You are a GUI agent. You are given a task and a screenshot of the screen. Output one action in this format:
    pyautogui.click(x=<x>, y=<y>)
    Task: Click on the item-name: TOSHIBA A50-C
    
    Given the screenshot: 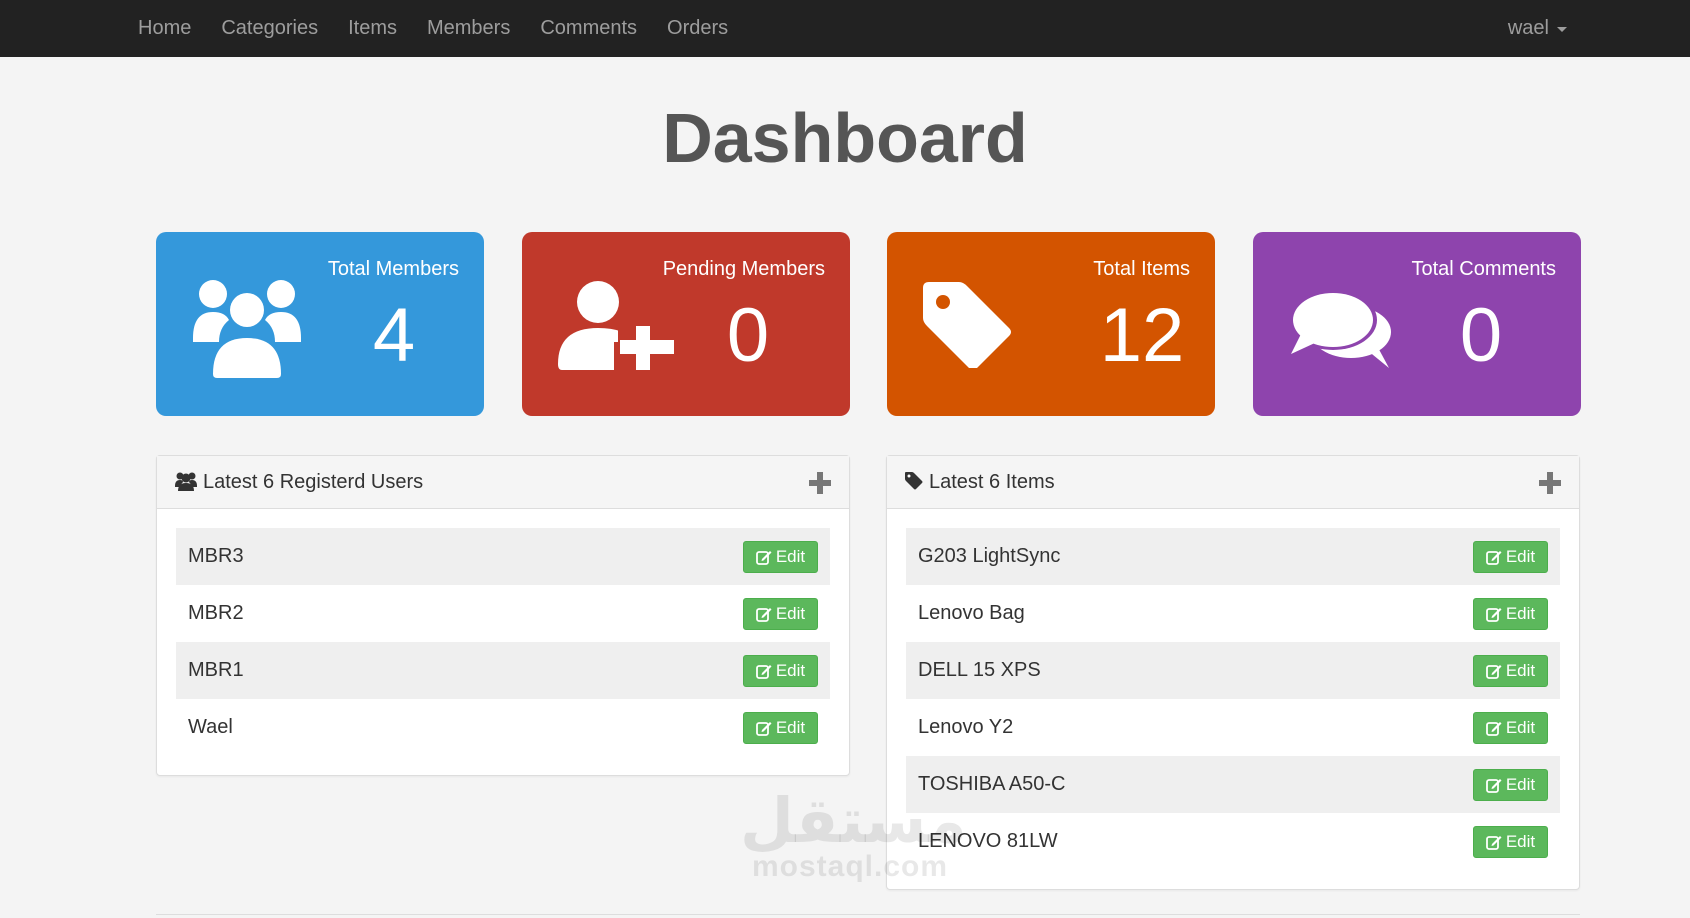 What is the action you would take?
    pyautogui.click(x=992, y=784)
    